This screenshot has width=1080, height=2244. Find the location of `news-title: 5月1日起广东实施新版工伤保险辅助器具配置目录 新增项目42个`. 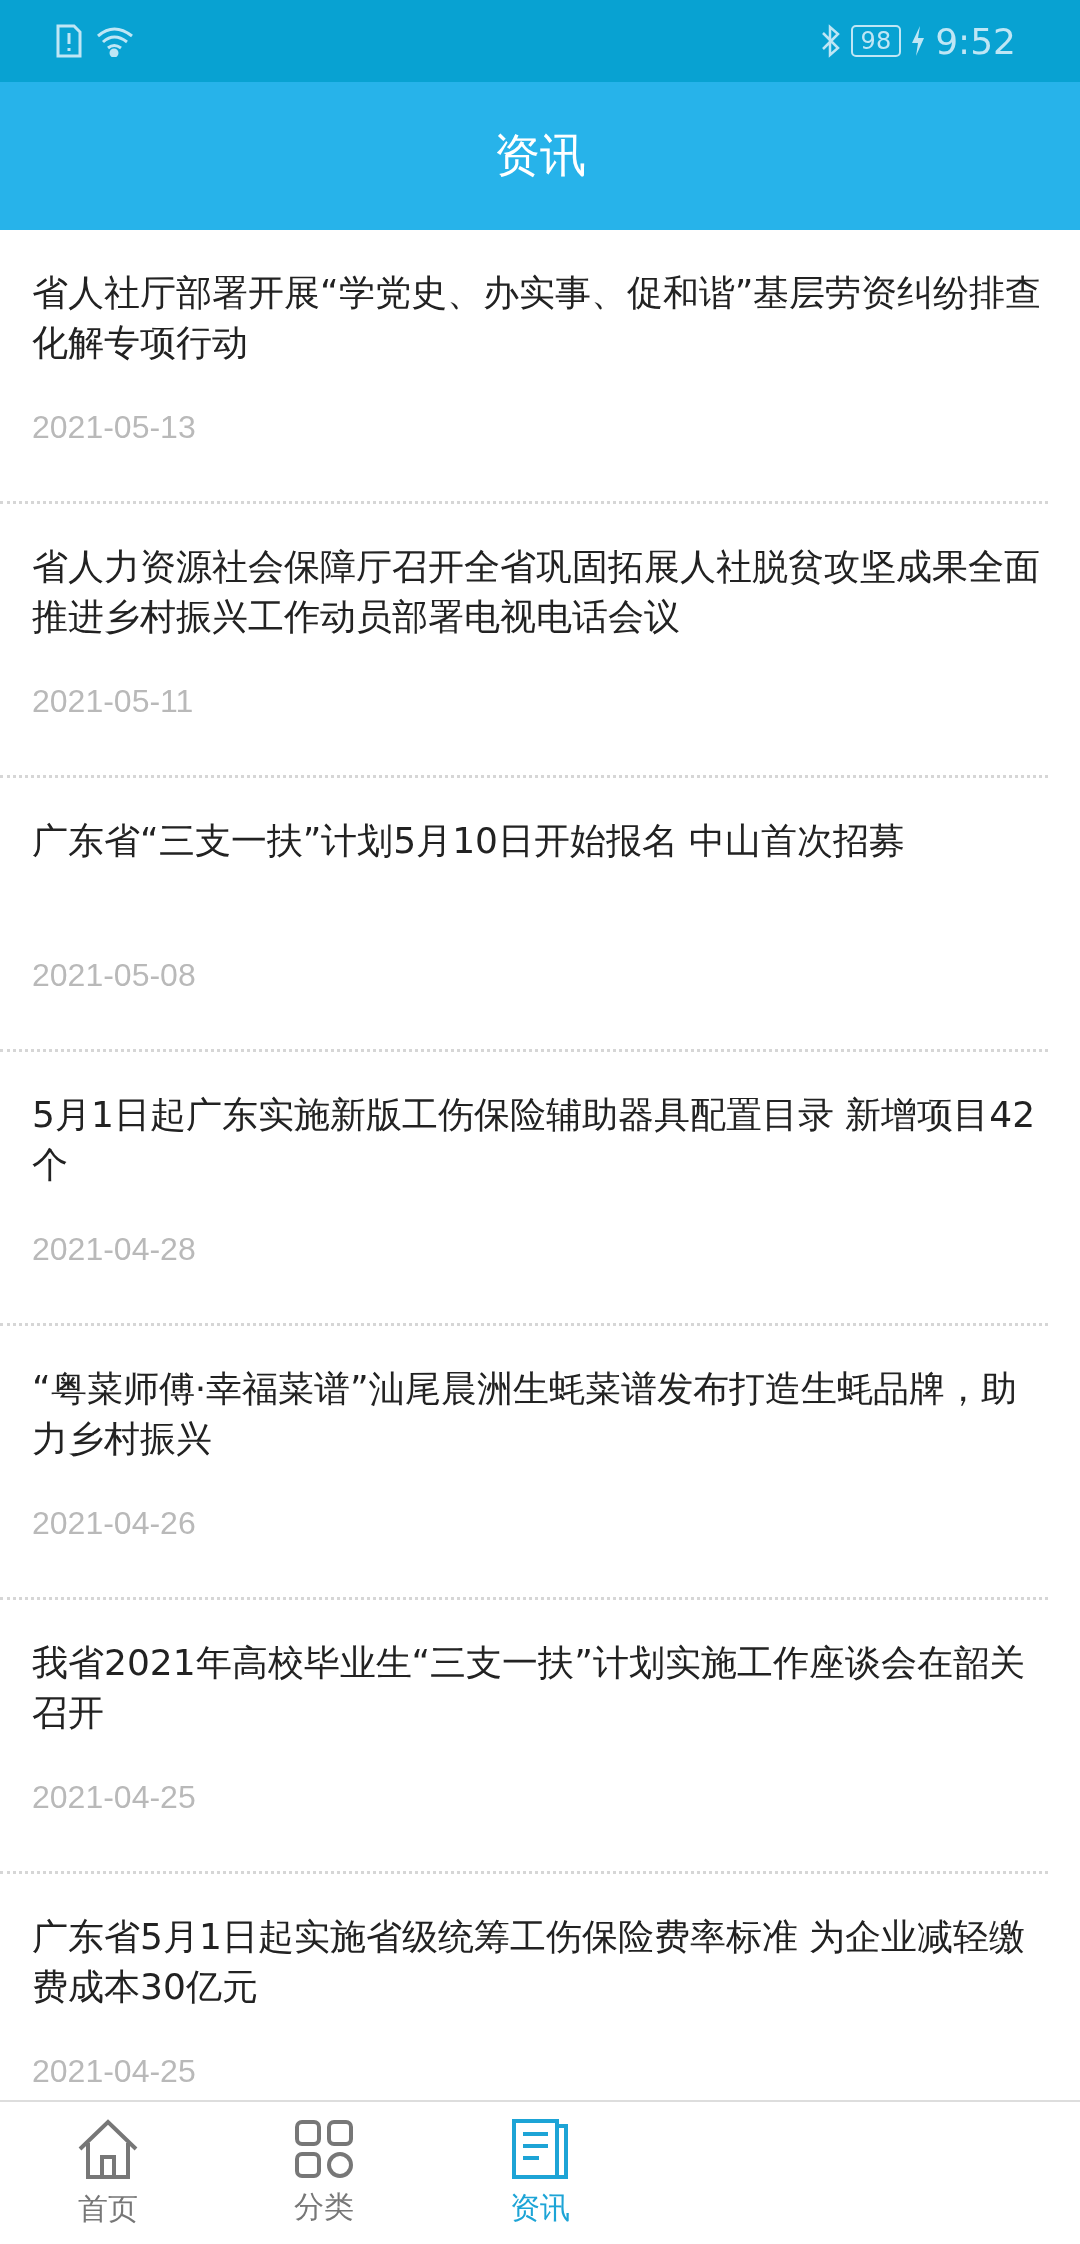

news-title: 5月1日起广东实施新版工伤保险辅助器具配置目录 新增项目42个 is located at coordinates (540, 1140).